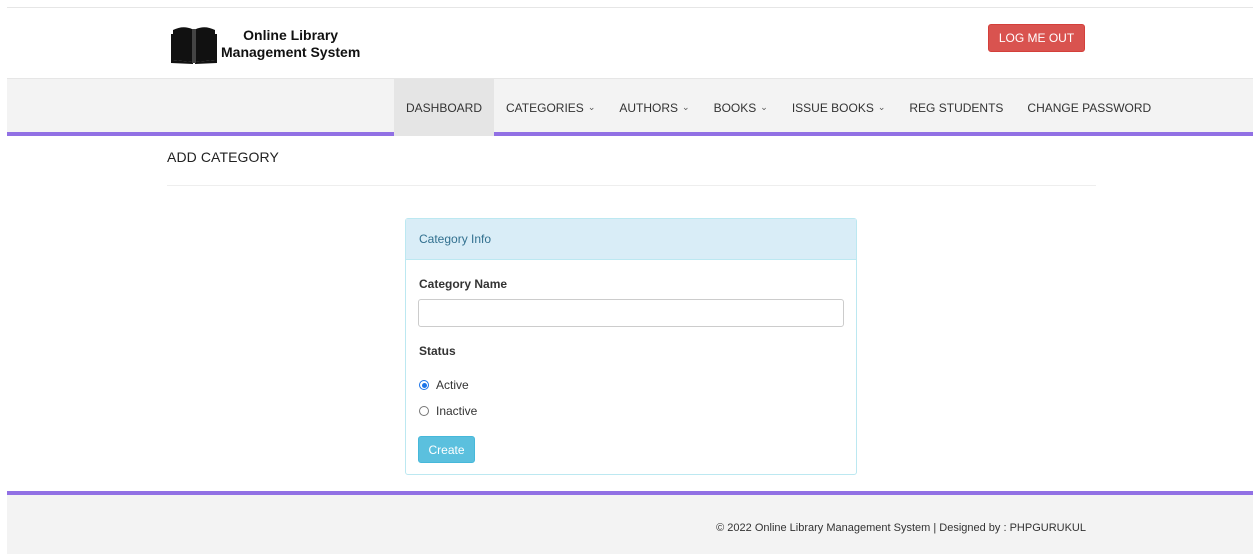 The height and width of the screenshot is (554, 1253). What do you see at coordinates (194, 45) in the screenshot?
I see `open-book-icon` at bounding box center [194, 45].